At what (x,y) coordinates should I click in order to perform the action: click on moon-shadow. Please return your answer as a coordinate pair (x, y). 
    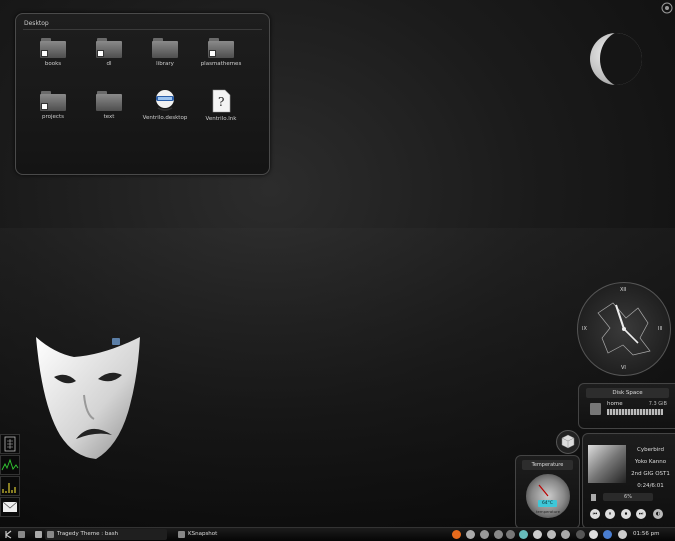
    Looking at the image, I should click on (621, 59).